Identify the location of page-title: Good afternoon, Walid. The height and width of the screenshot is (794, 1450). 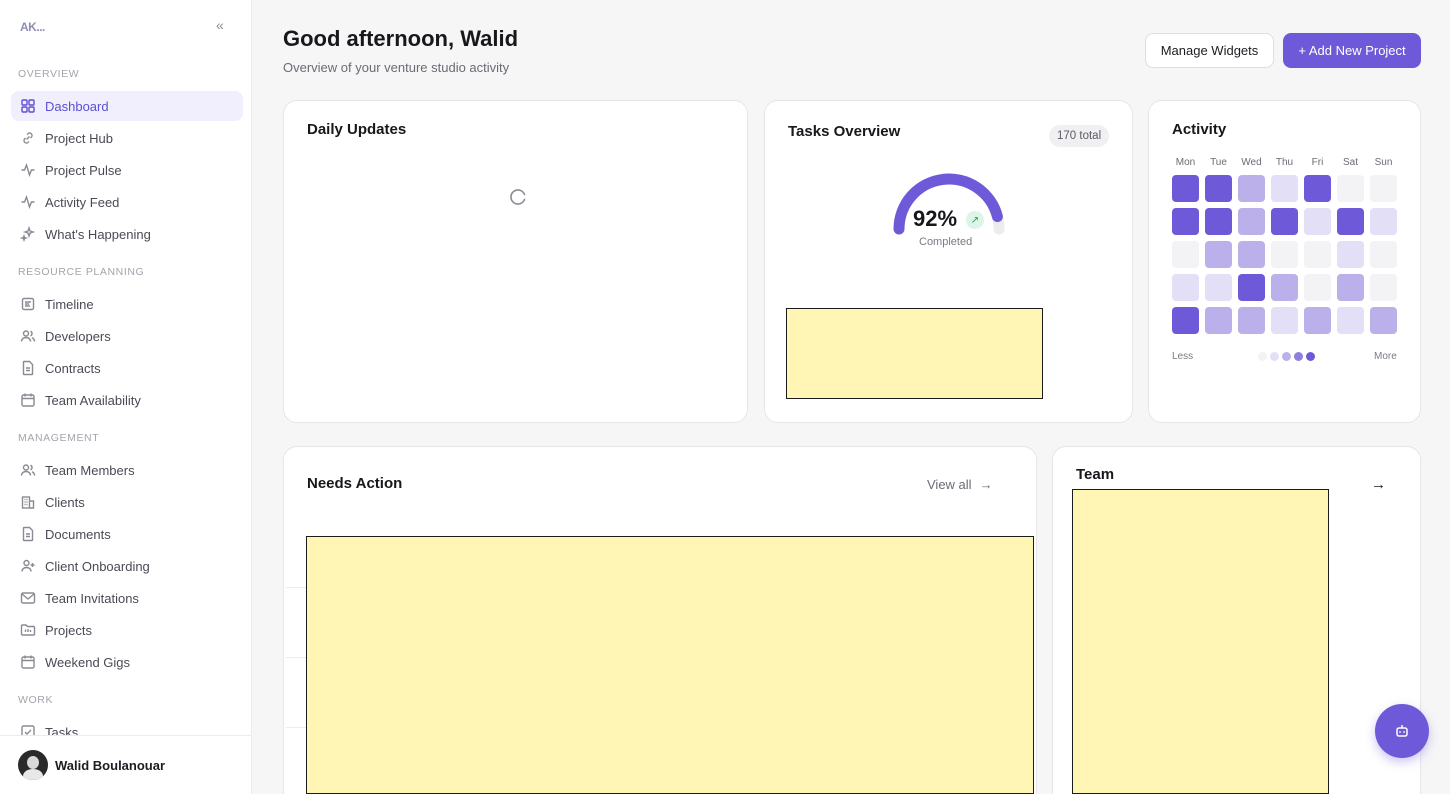
(401, 38).